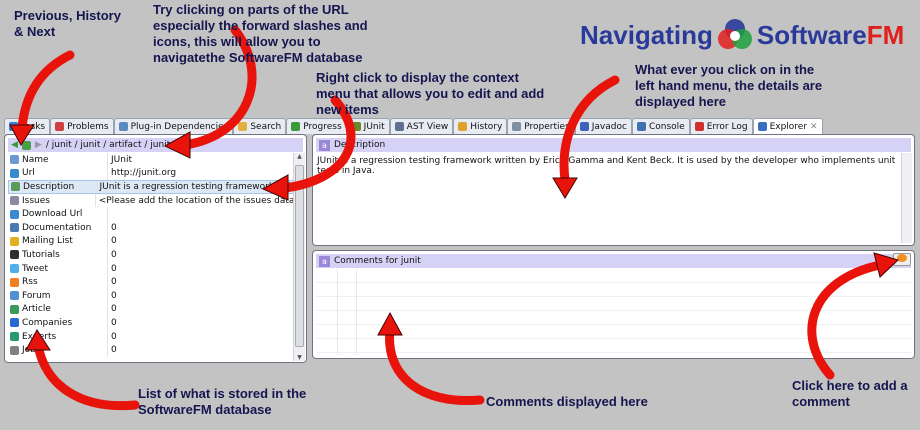 This screenshot has height=430, width=920. I want to click on arrow-add, so click(846, 320).